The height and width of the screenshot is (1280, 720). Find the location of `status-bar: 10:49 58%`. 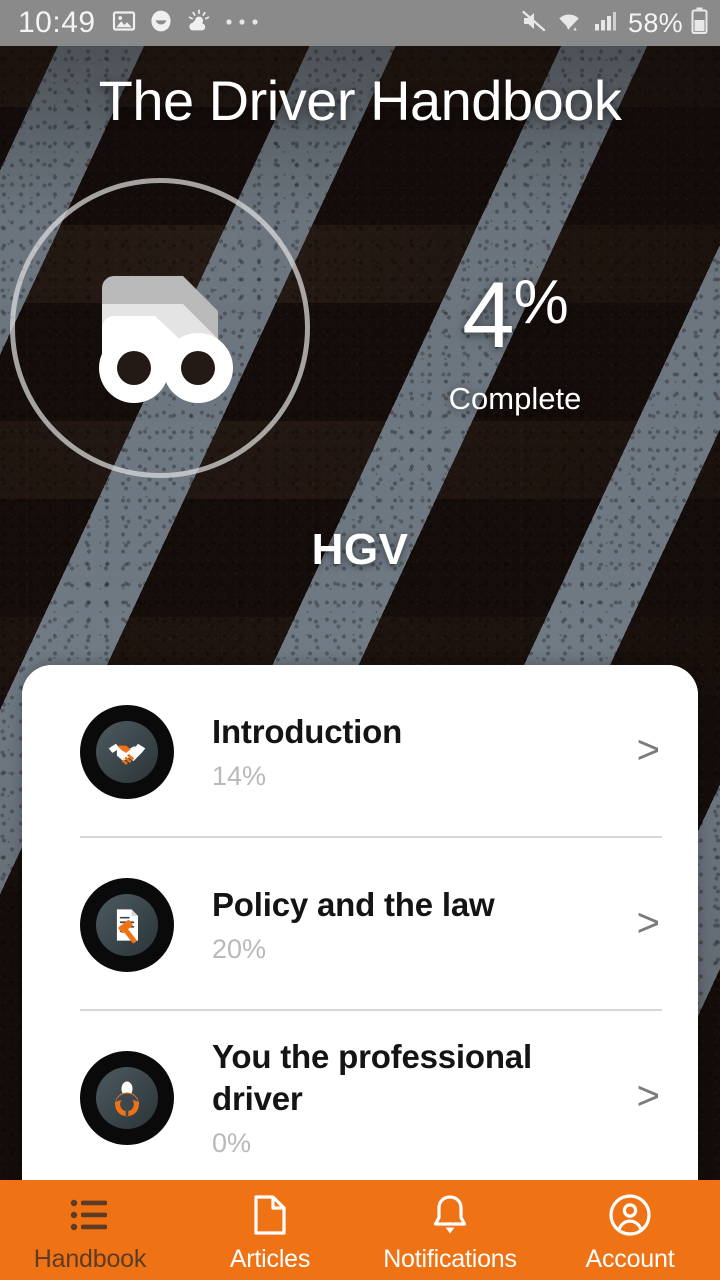

status-bar: 10:49 58% is located at coordinates (360, 23).